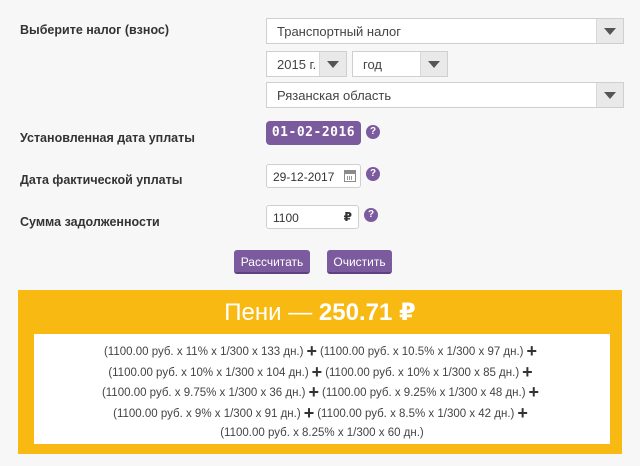 This screenshot has width=640, height=466. Describe the element at coordinates (207, 413) in the screenshot. I see `formula-term: (1100.00 руб. x 9% x 1/300 x 91 дн.)` at that location.